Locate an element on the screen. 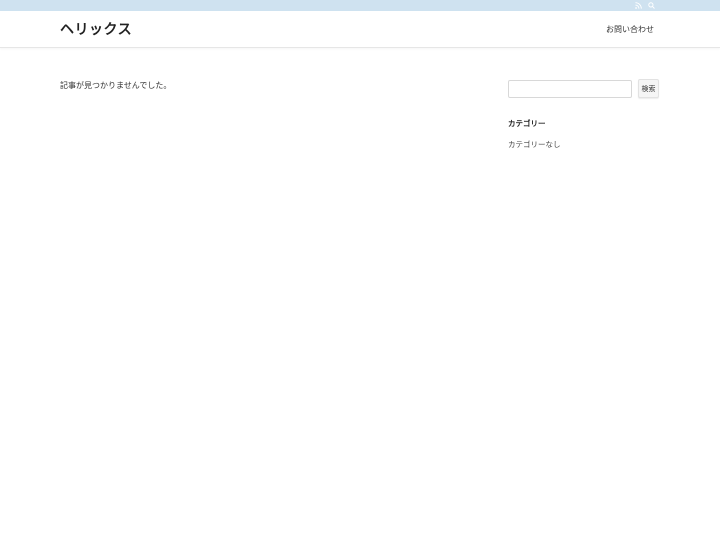  sidebar: 検索 カテゴリー カテゴリーなし is located at coordinates (584, 114).